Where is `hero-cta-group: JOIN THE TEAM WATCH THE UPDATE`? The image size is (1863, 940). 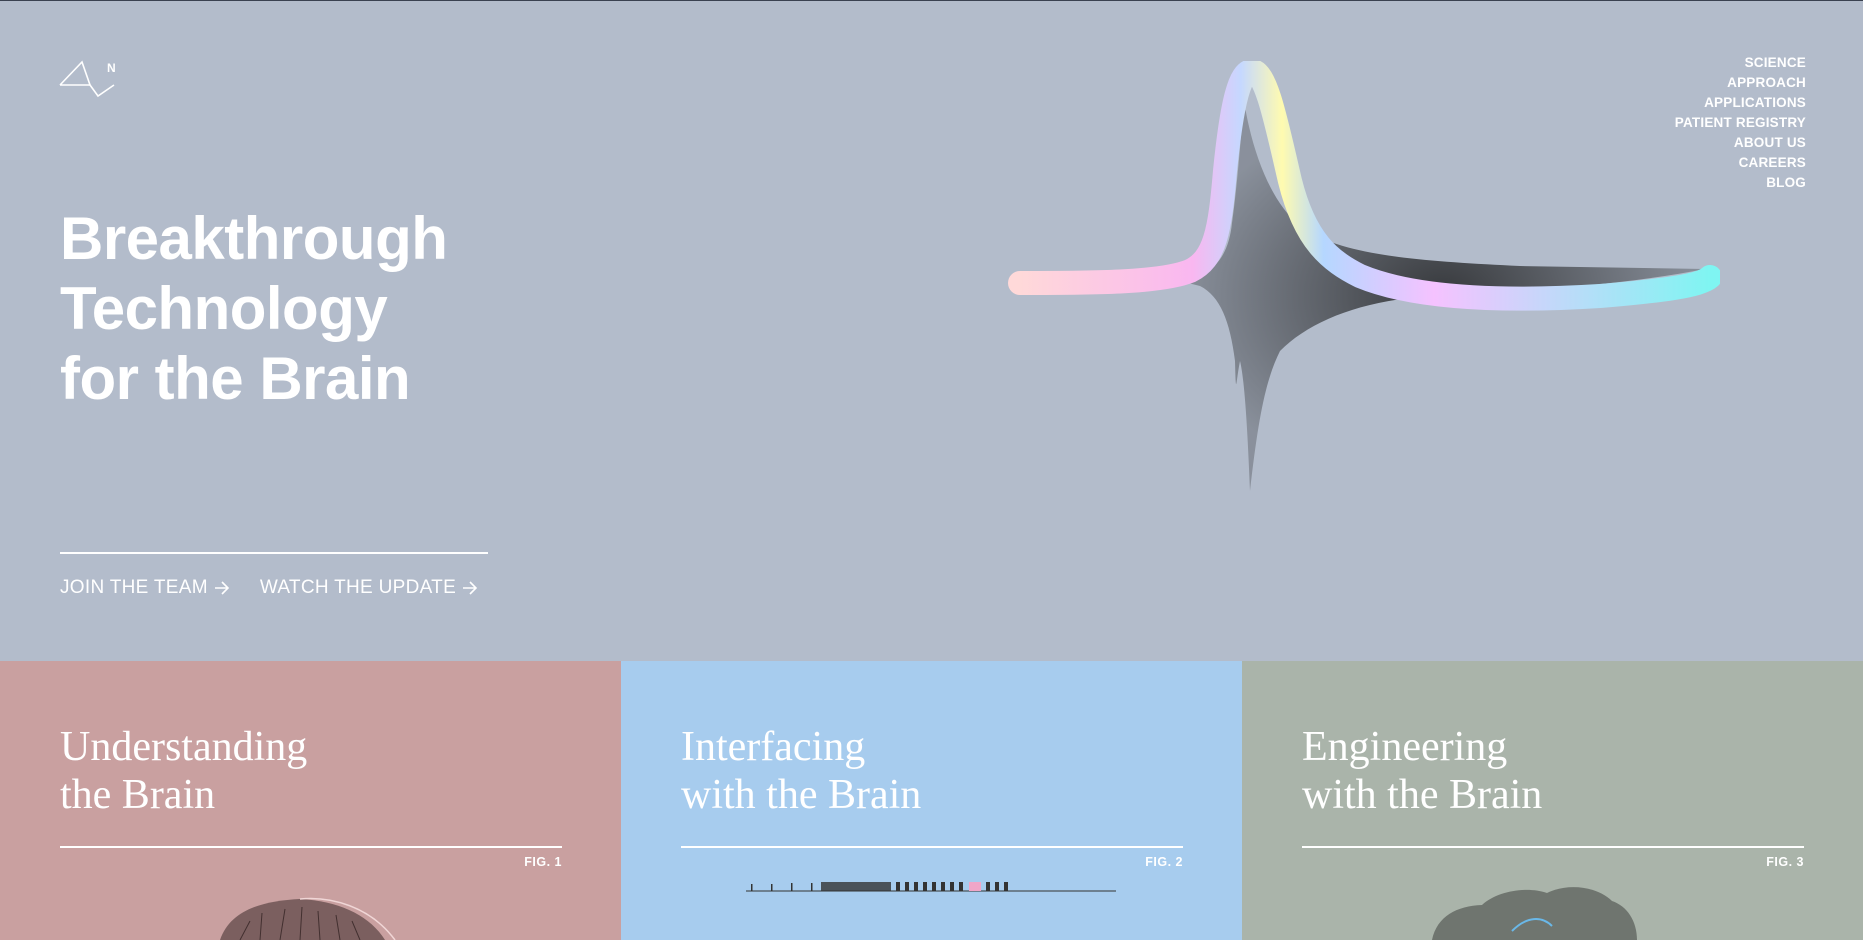
hero-cta-group: JOIN THE TEAM WATCH THE UPDATE is located at coordinates (269, 588).